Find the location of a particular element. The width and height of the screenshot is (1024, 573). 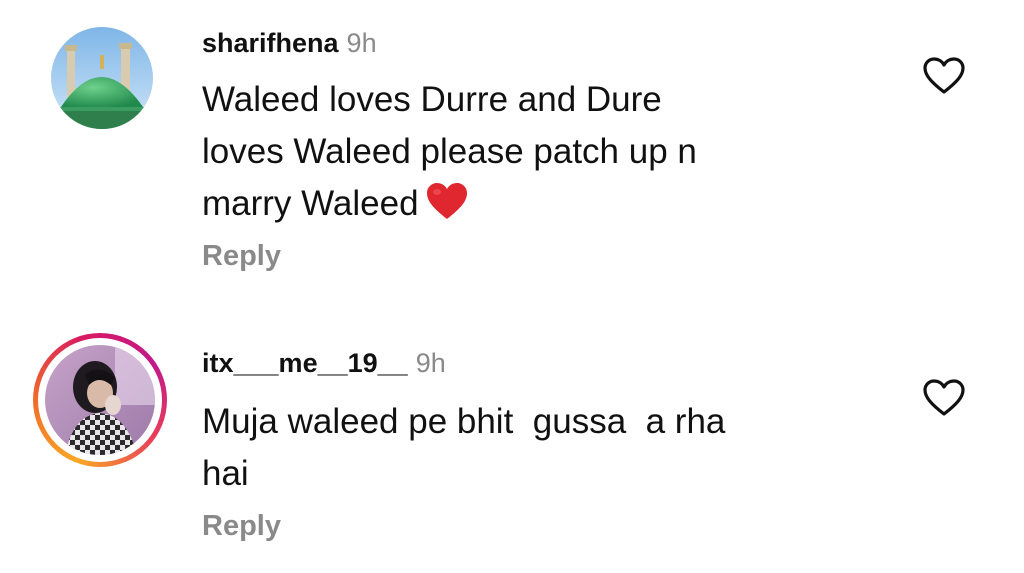

user-photo-icon is located at coordinates (100, 400).